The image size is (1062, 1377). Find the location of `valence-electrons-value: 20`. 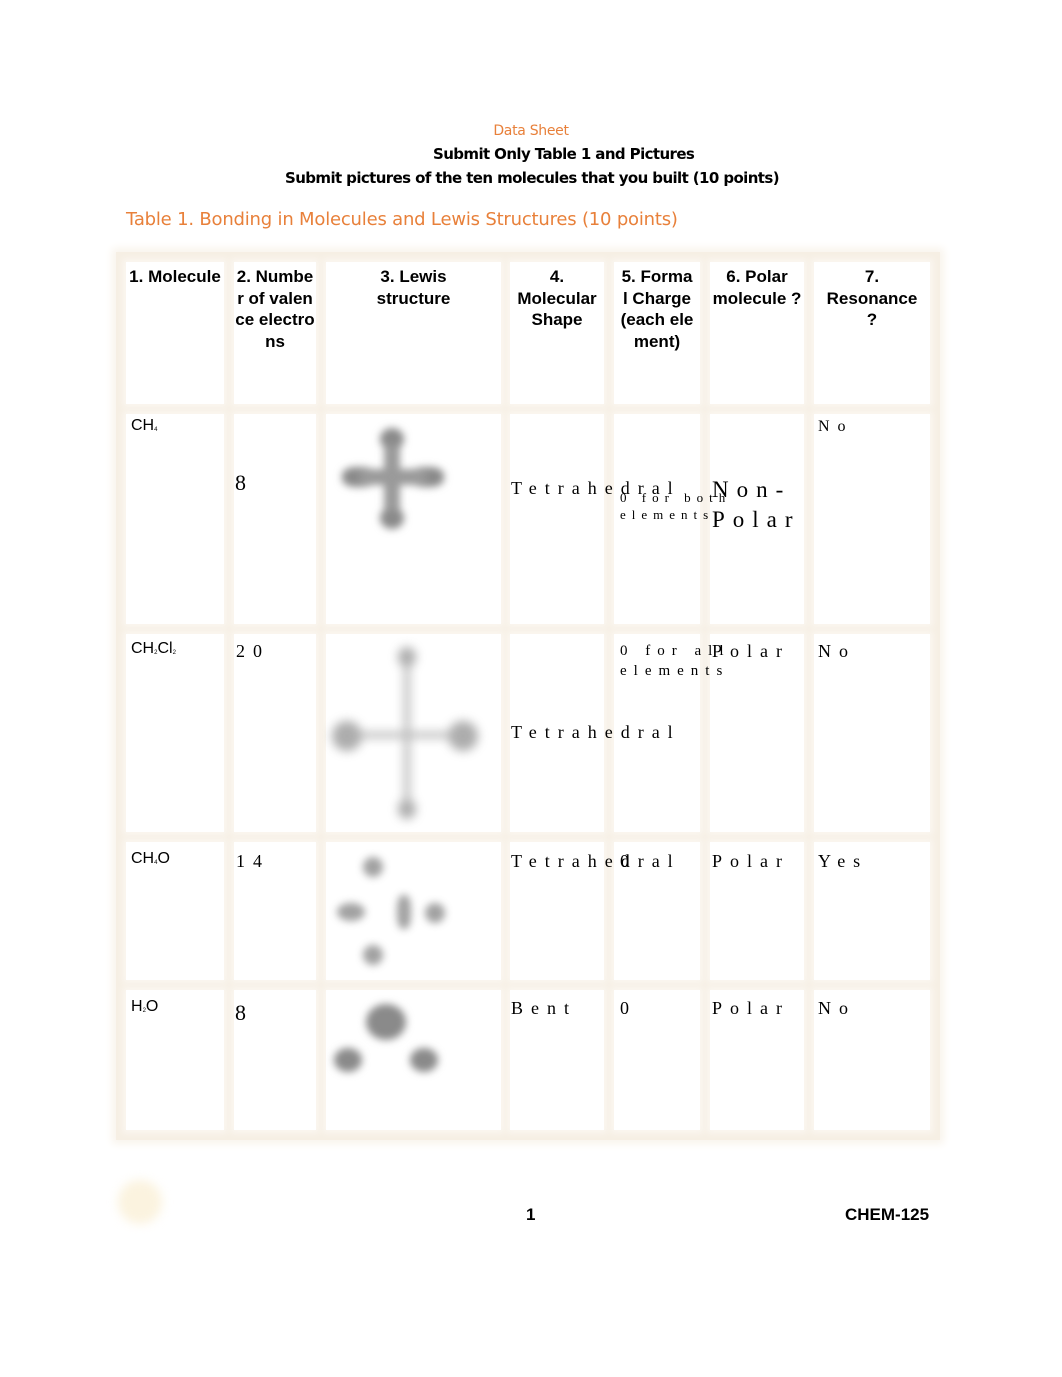

valence-electrons-value: 20 is located at coordinates (253, 651).